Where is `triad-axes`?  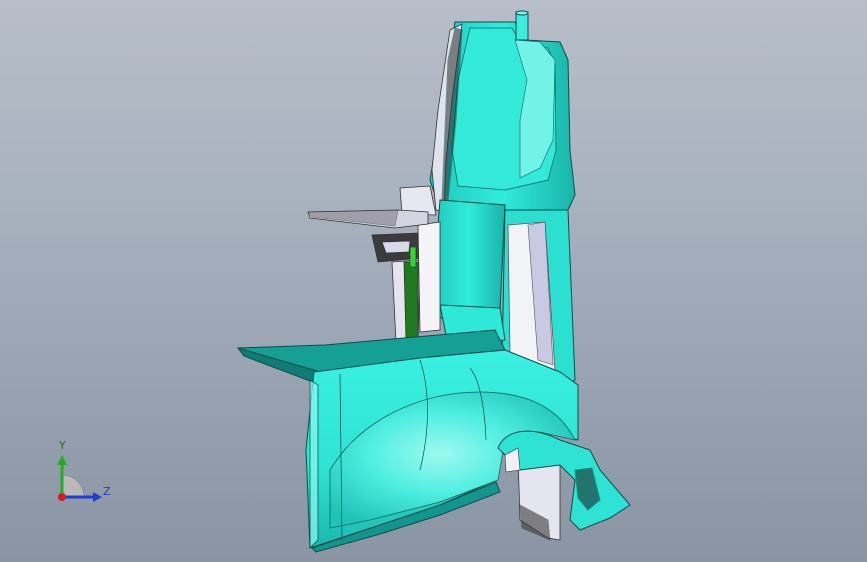
triad-axes is located at coordinates (79, 478).